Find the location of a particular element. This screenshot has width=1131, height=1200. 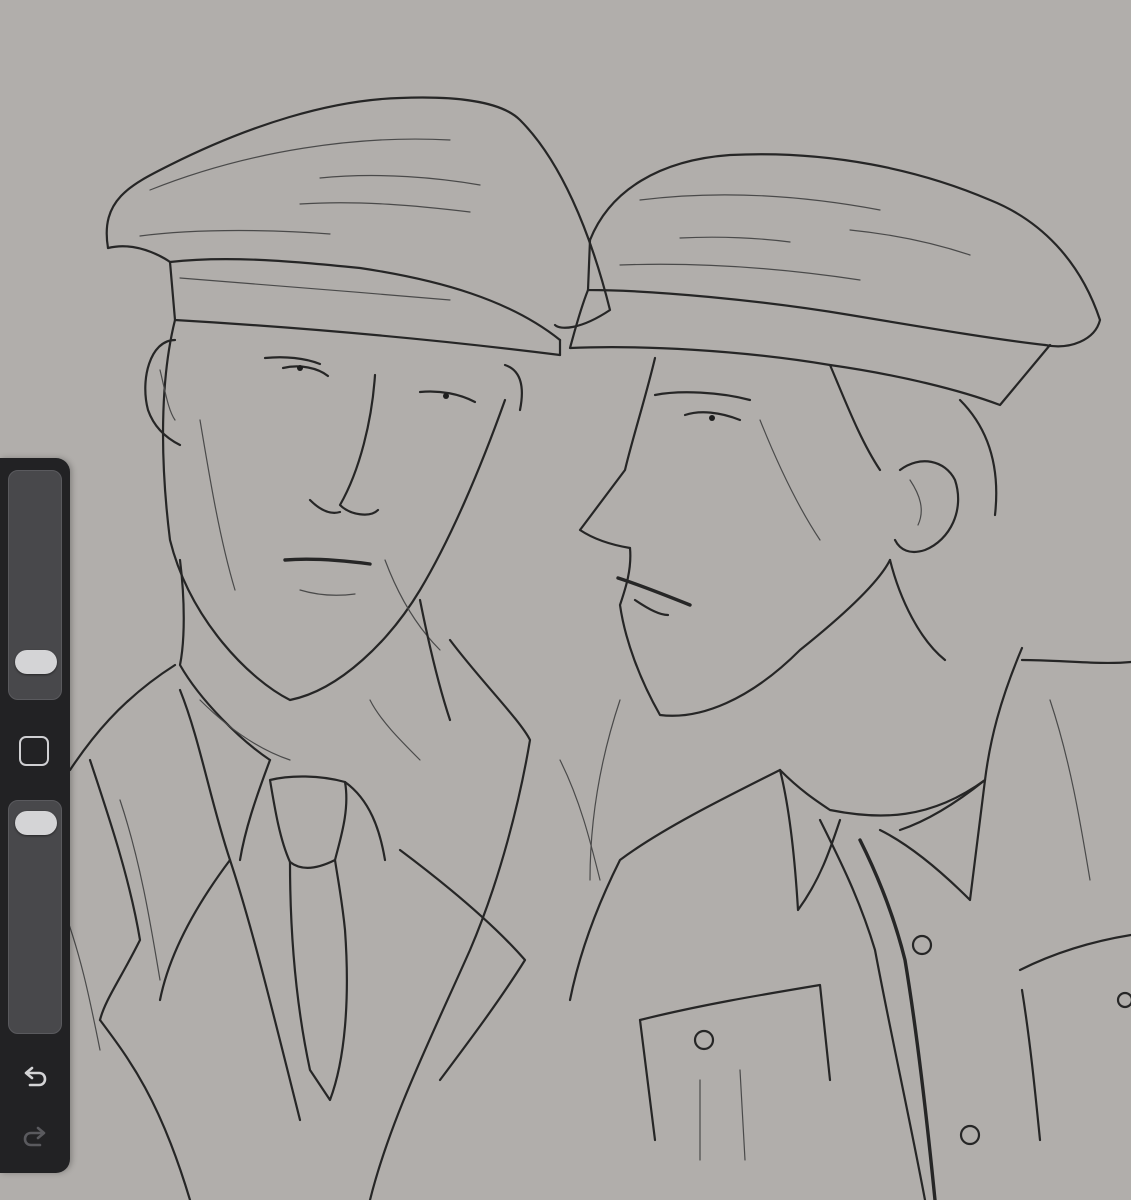

opacity-thumb is located at coordinates (36, 822).